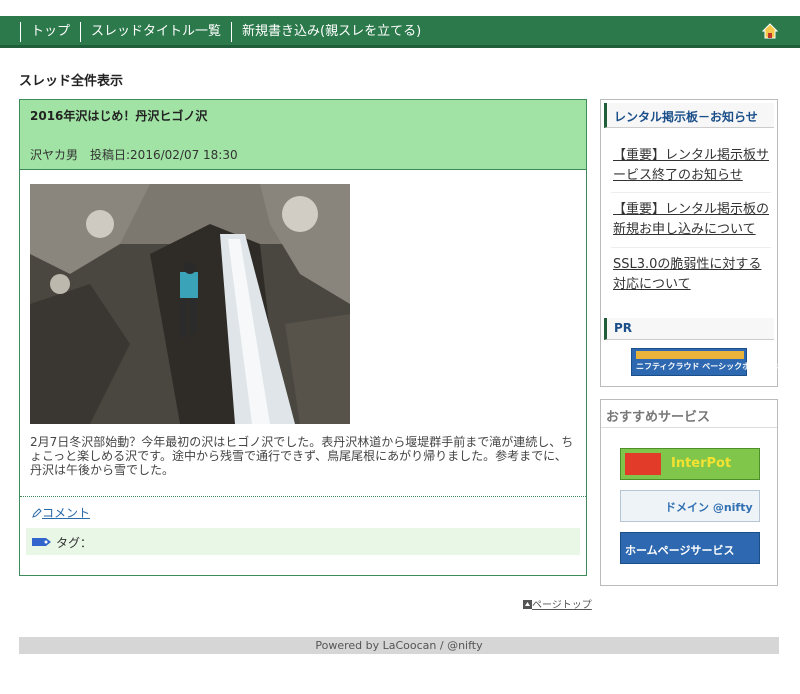  I want to click on footer: Powered by LaCoocan / @nifty, so click(399, 645).